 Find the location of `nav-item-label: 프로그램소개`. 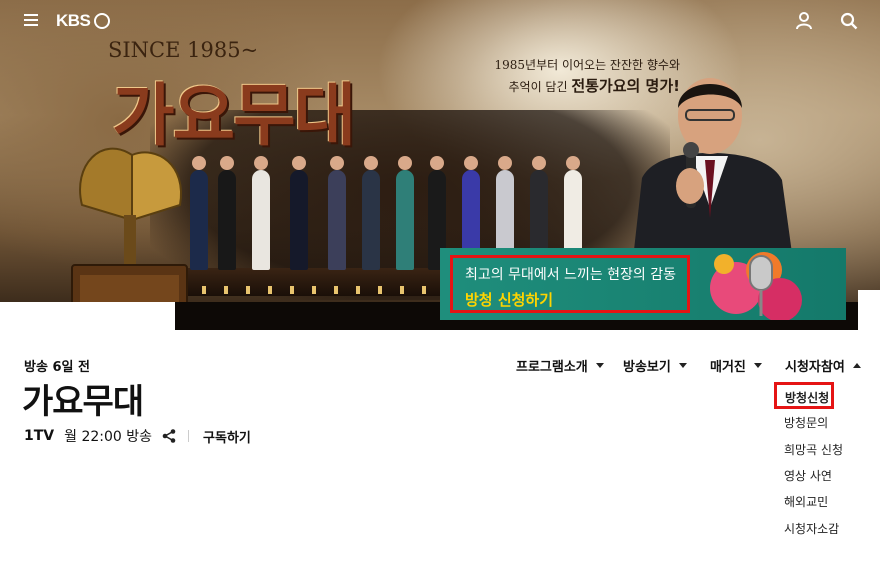

nav-item-label: 프로그램소개 is located at coordinates (552, 367).